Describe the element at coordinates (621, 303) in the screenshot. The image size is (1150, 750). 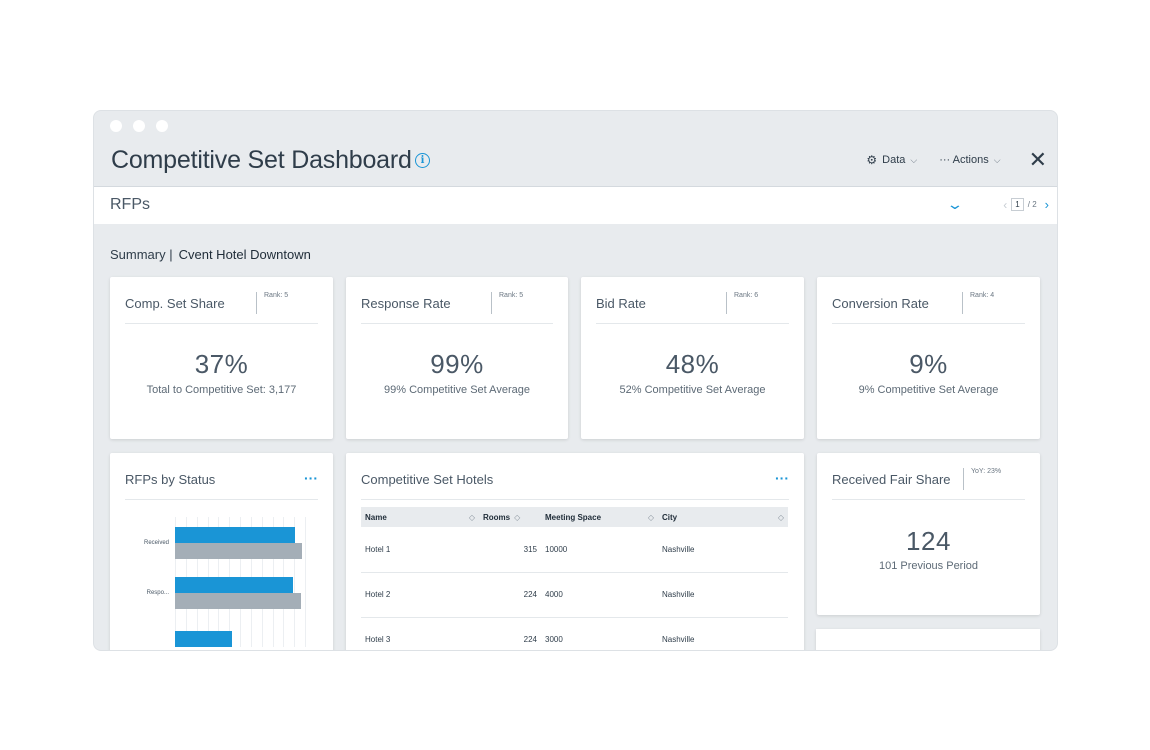
I see `metric-title: Bid Rate` at that location.